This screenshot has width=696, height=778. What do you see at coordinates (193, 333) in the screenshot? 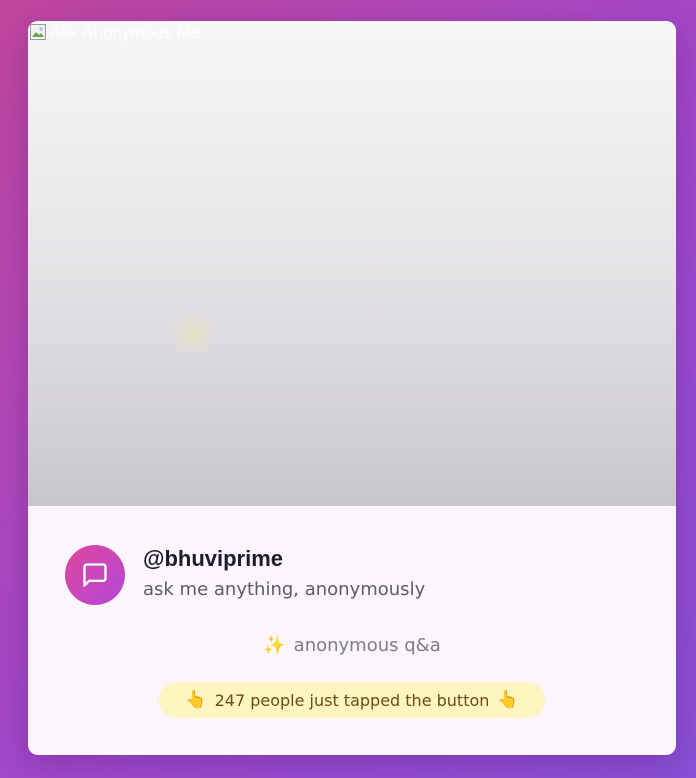
I see `hero-glow` at bounding box center [193, 333].